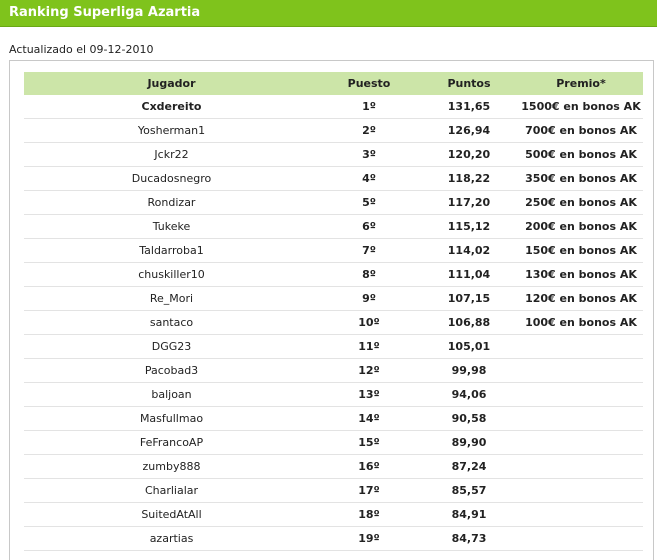 The height and width of the screenshot is (560, 657). Describe the element at coordinates (333, 83) in the screenshot. I see `table-header: Jugador Puesto Puntos Premio*` at that location.